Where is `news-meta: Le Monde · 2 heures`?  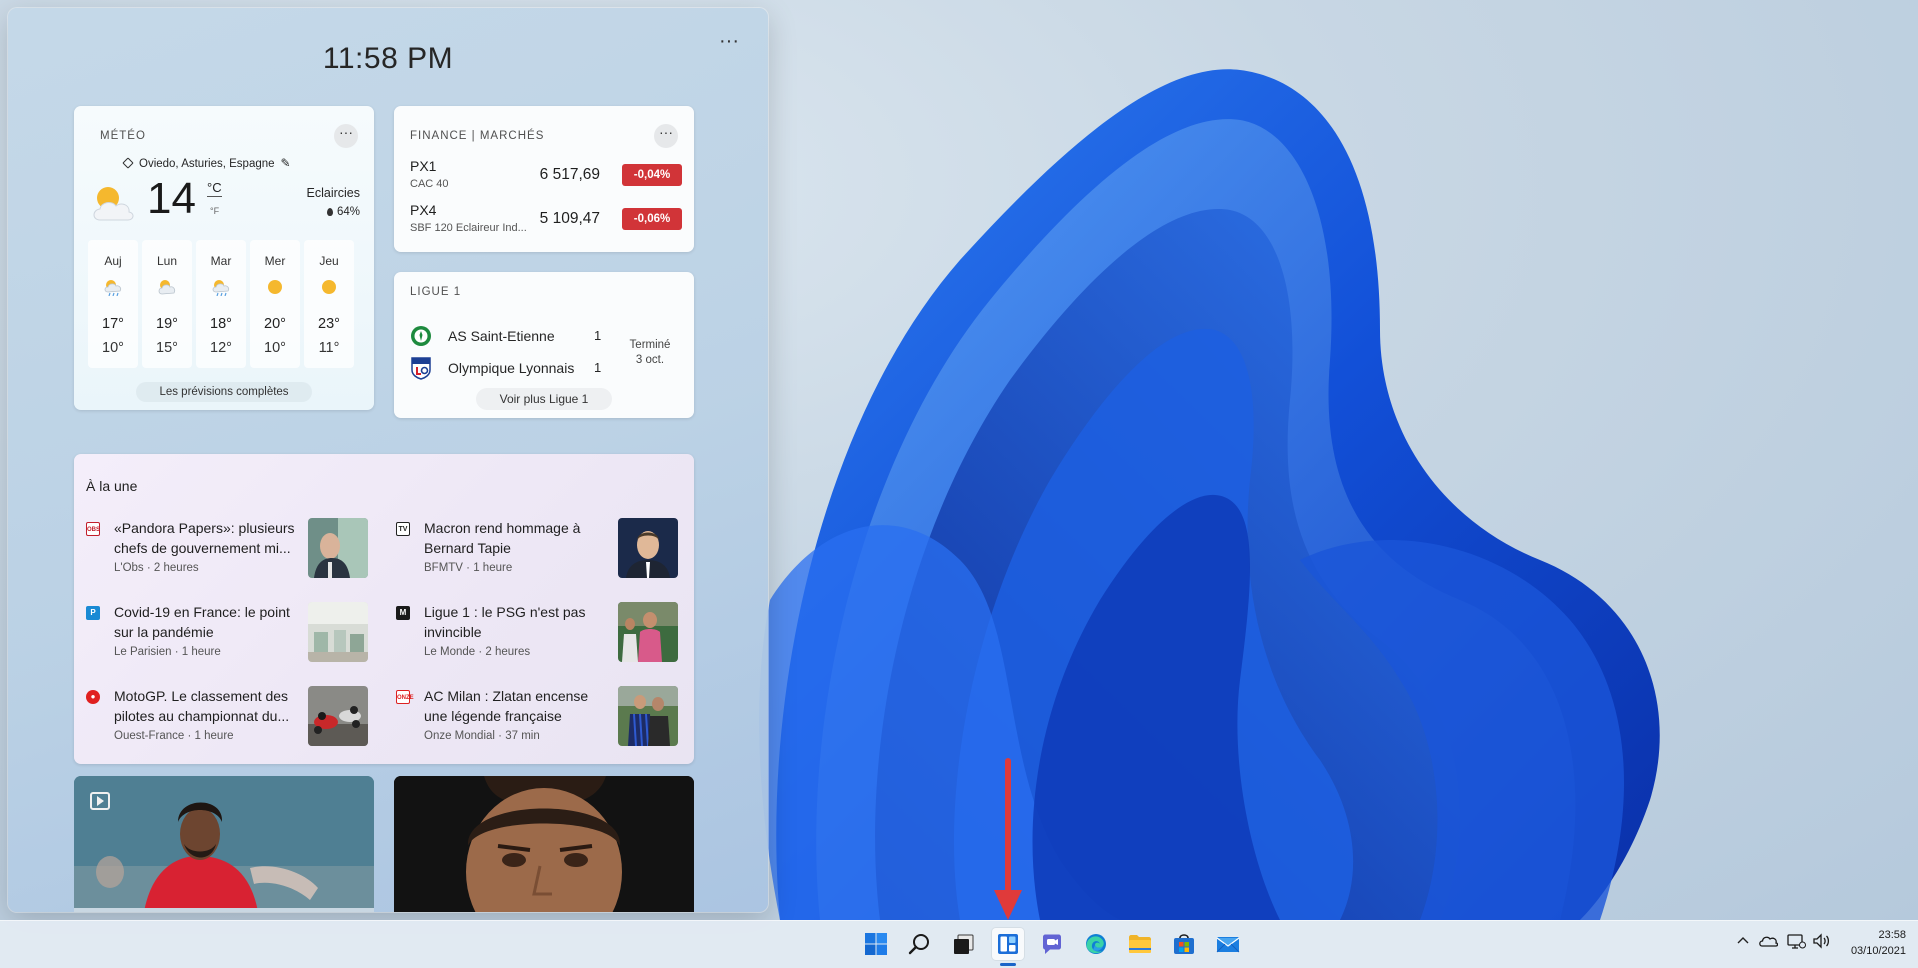
news-meta: Le Monde · 2 heures is located at coordinates (477, 652).